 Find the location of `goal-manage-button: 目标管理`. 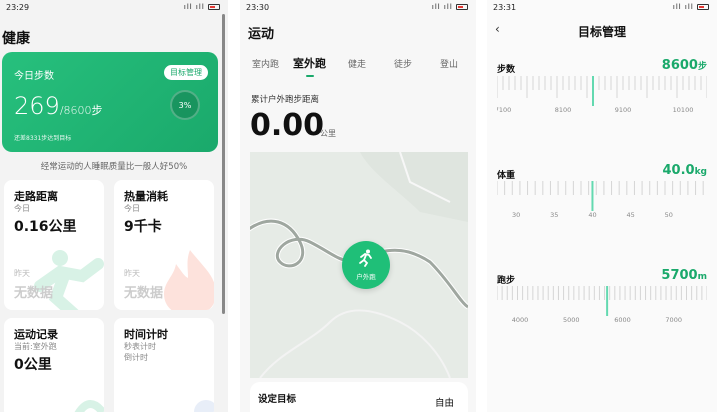

goal-manage-button: 目标管理 is located at coordinates (186, 72).